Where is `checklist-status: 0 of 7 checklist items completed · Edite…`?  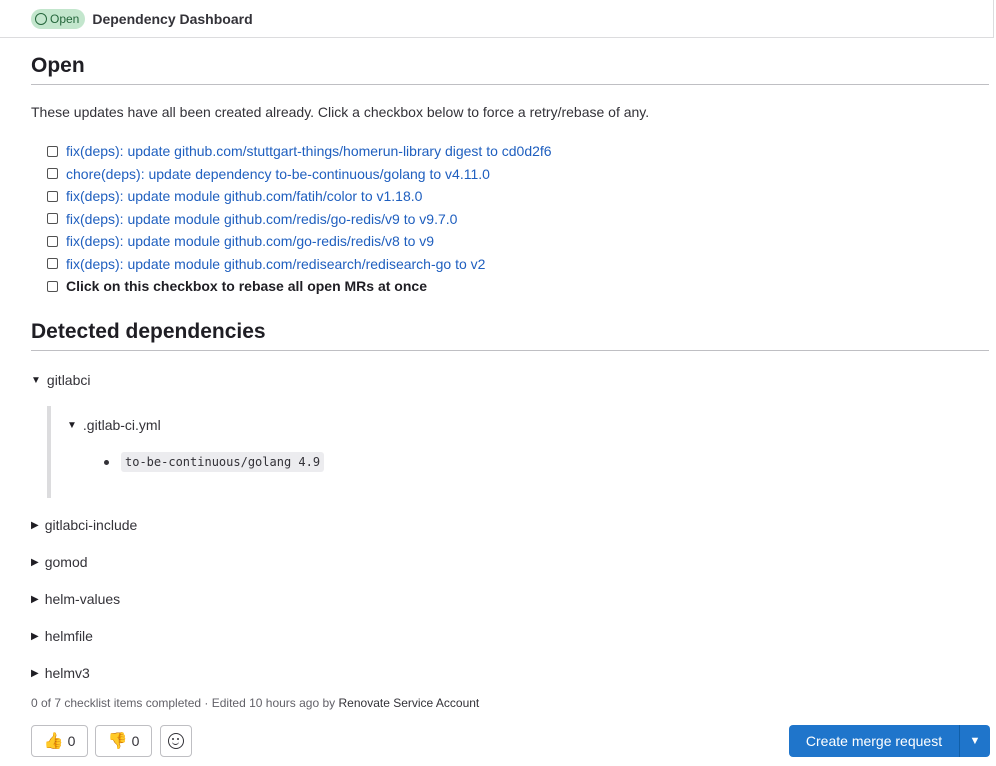
checklist-status: 0 of 7 checklist items completed · Edite… is located at coordinates (183, 703).